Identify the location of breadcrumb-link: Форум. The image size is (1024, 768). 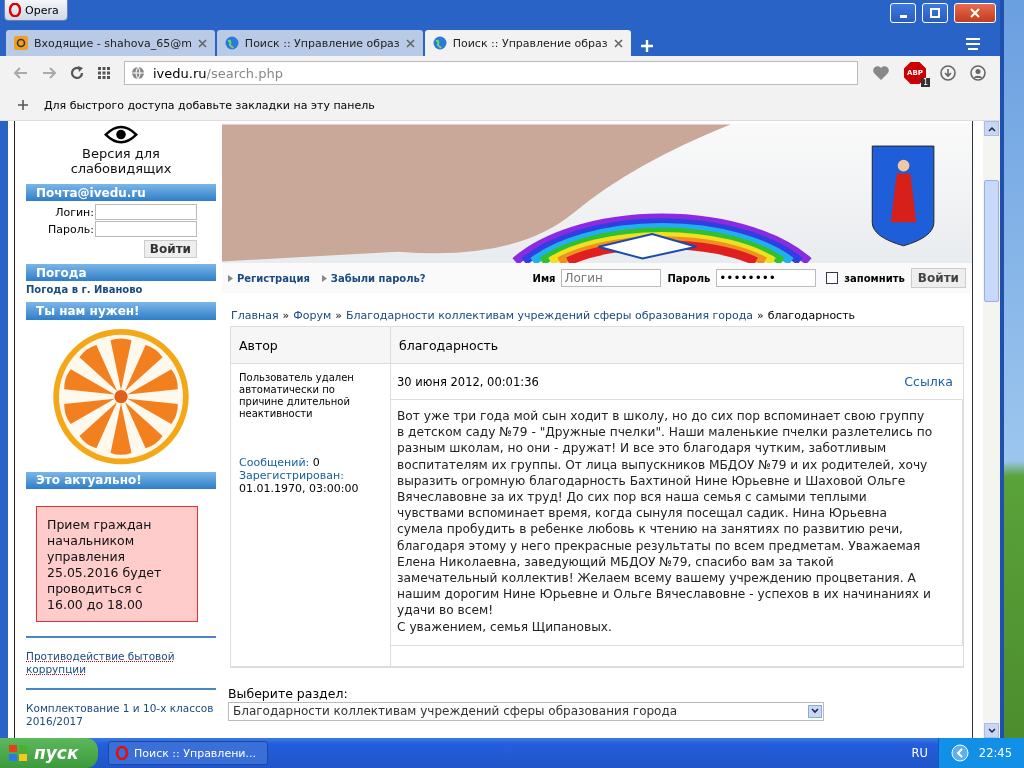
(312, 315).